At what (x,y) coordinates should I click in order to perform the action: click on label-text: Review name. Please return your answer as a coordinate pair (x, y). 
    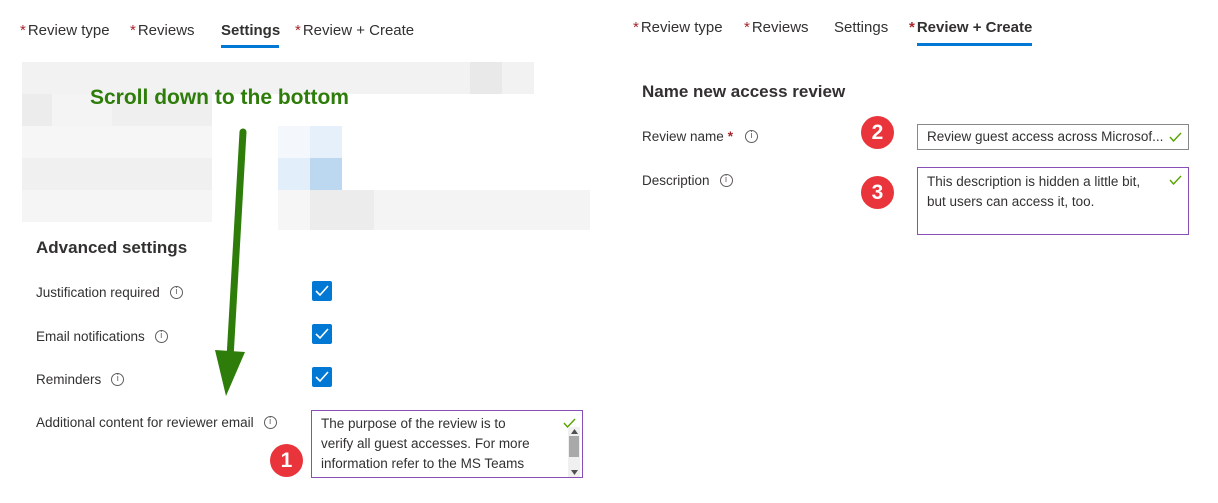
    Looking at the image, I should click on (683, 136).